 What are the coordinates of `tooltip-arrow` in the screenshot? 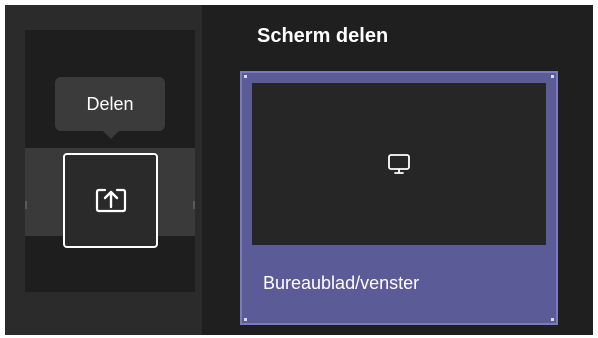 It's located at (111, 135).